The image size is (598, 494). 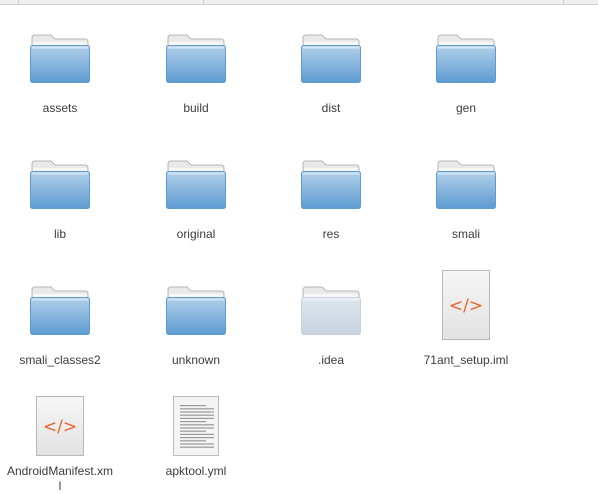 What do you see at coordinates (465, 234) in the screenshot?
I see `file-name: smali` at bounding box center [465, 234].